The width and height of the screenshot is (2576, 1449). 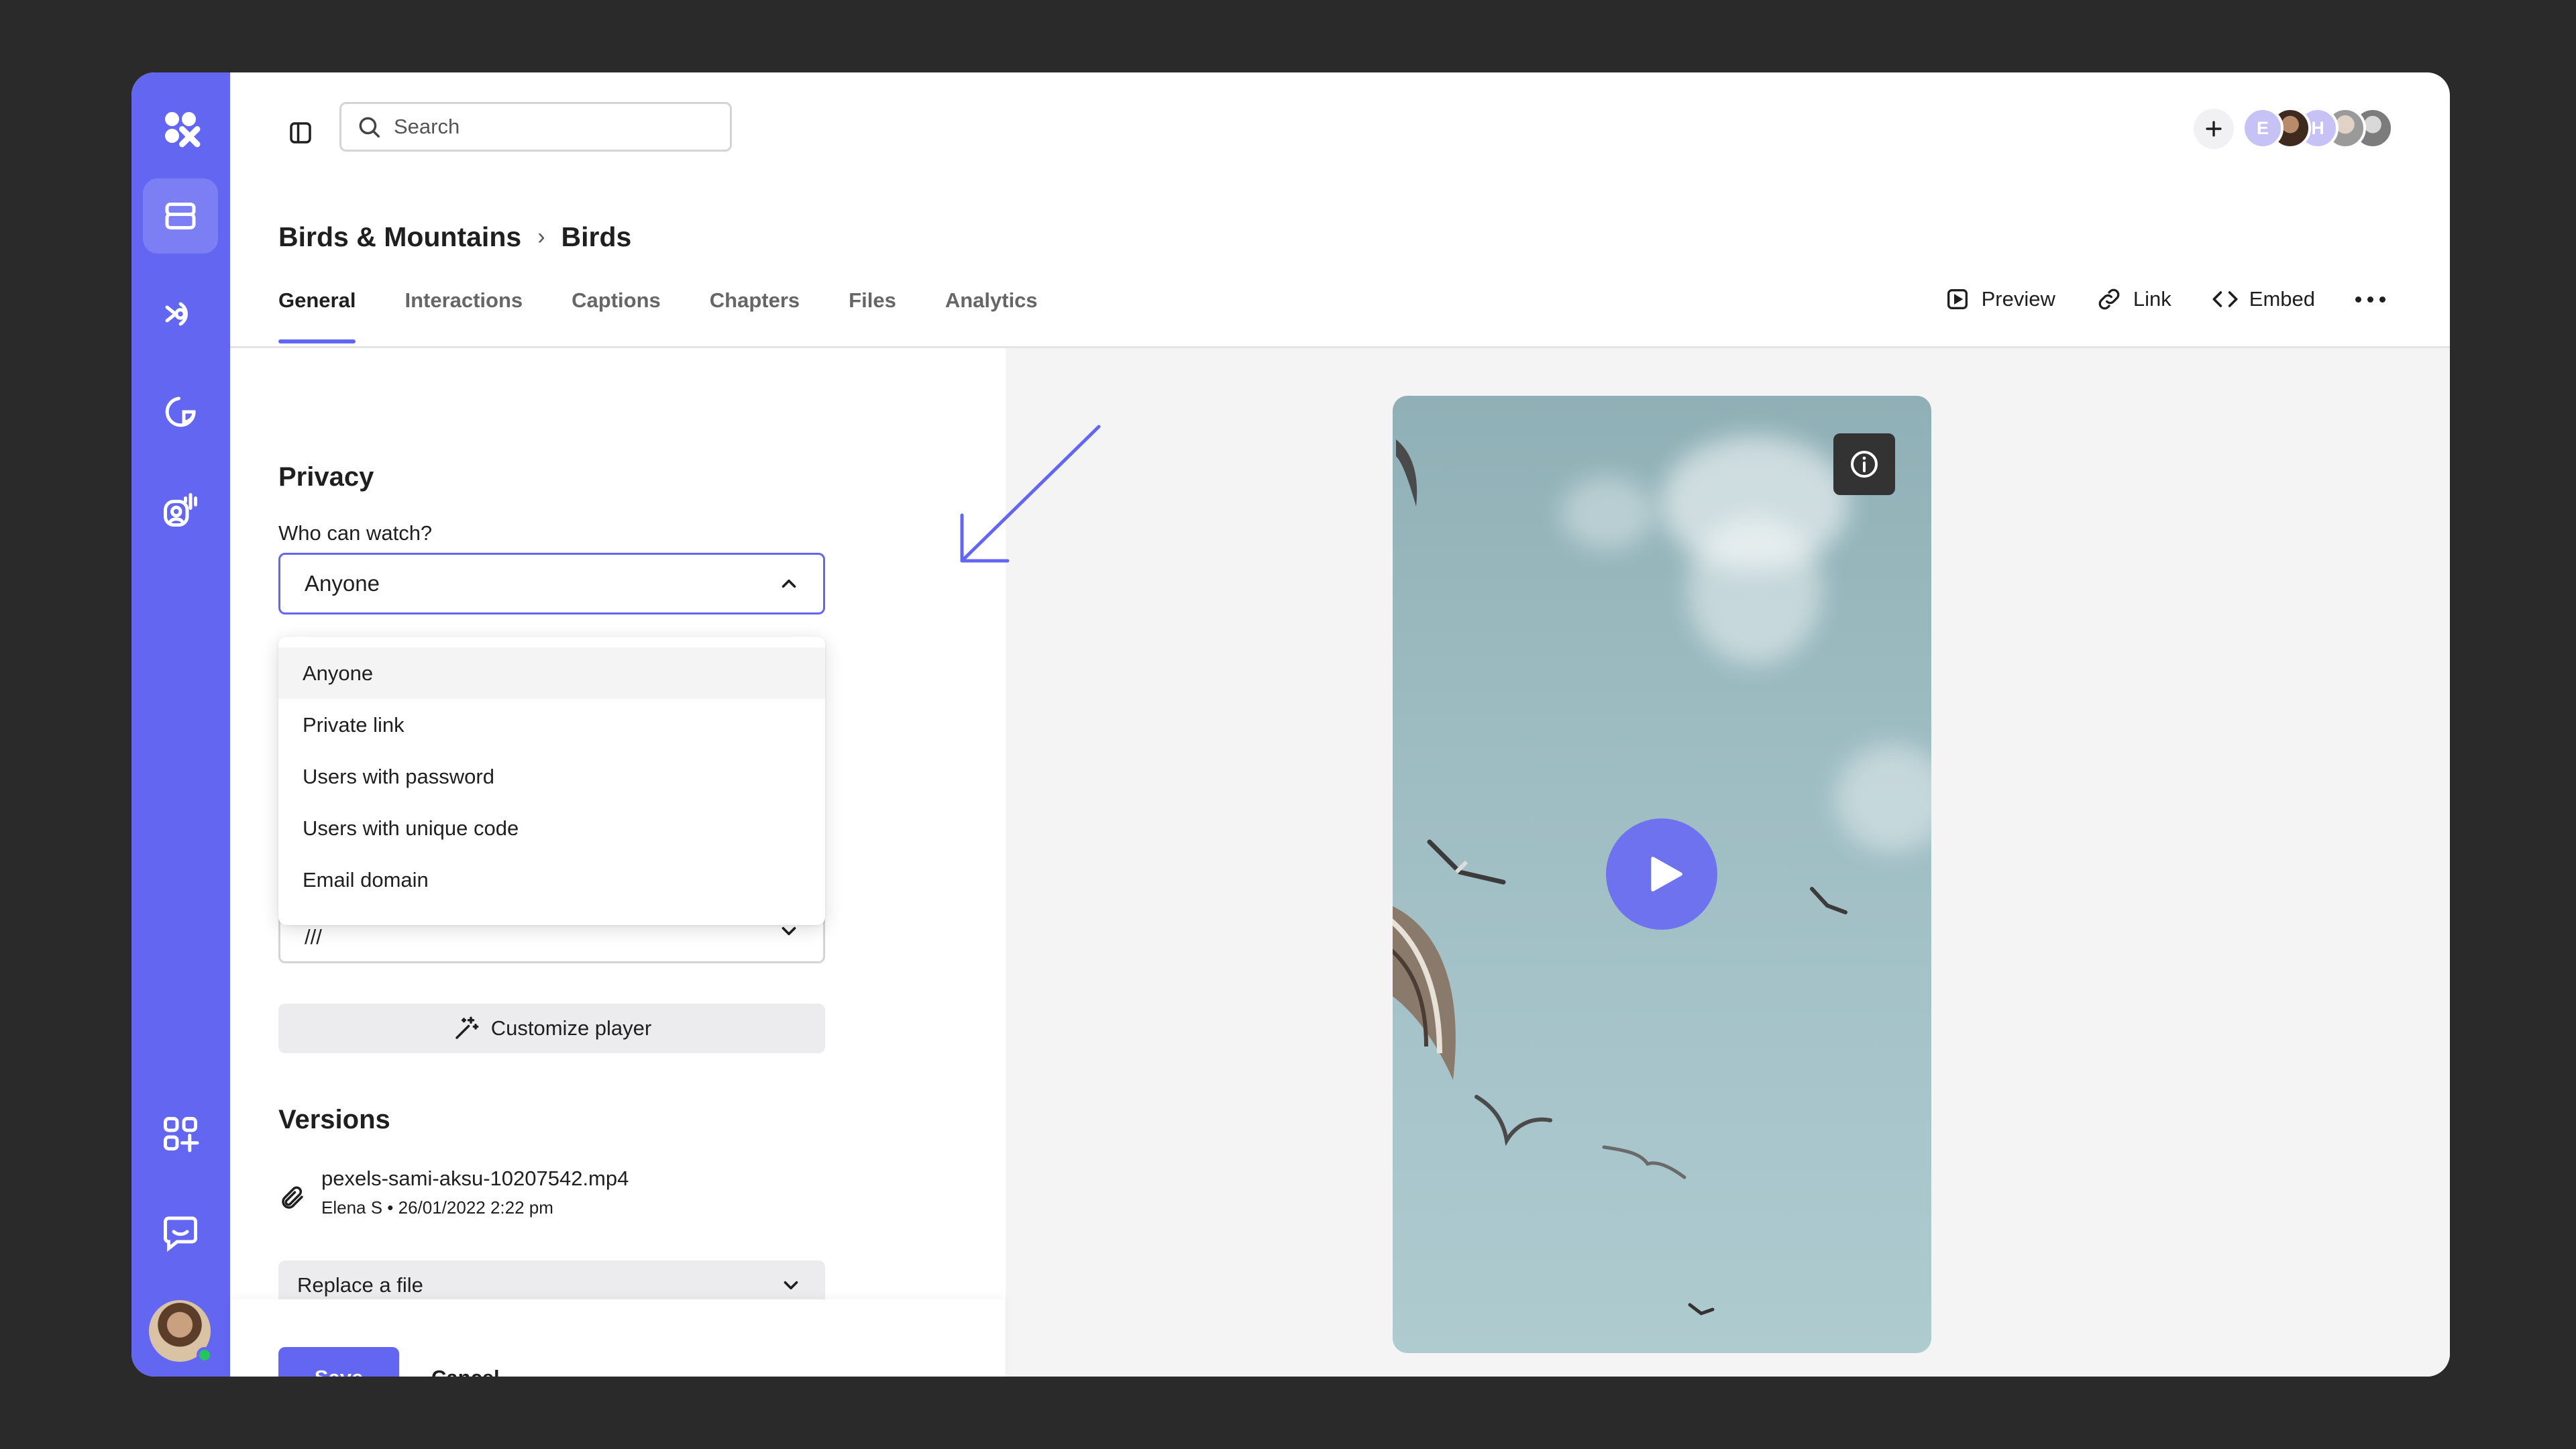 What do you see at coordinates (205, 1355) in the screenshot?
I see `online-status-dot` at bounding box center [205, 1355].